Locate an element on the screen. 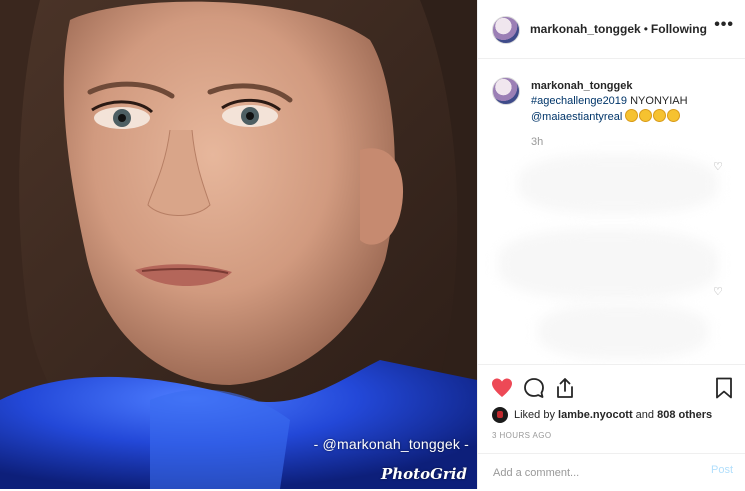 The width and height of the screenshot is (745, 491). comment-bar: Post is located at coordinates (611, 472).